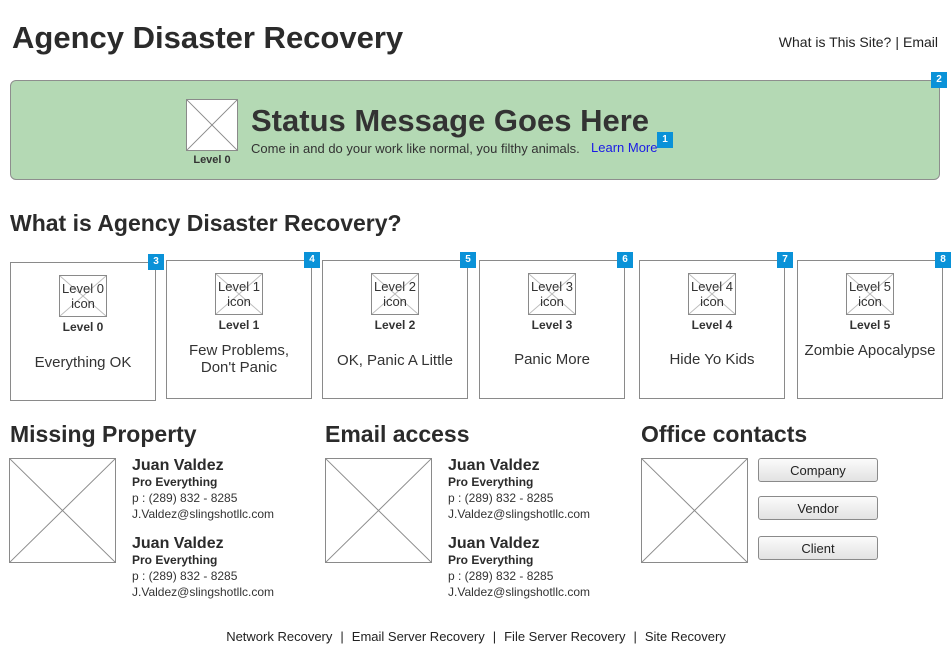 Image resolution: width=952 pixels, height=654 pixels. What do you see at coordinates (818, 470) in the screenshot?
I see `company-button: Company` at bounding box center [818, 470].